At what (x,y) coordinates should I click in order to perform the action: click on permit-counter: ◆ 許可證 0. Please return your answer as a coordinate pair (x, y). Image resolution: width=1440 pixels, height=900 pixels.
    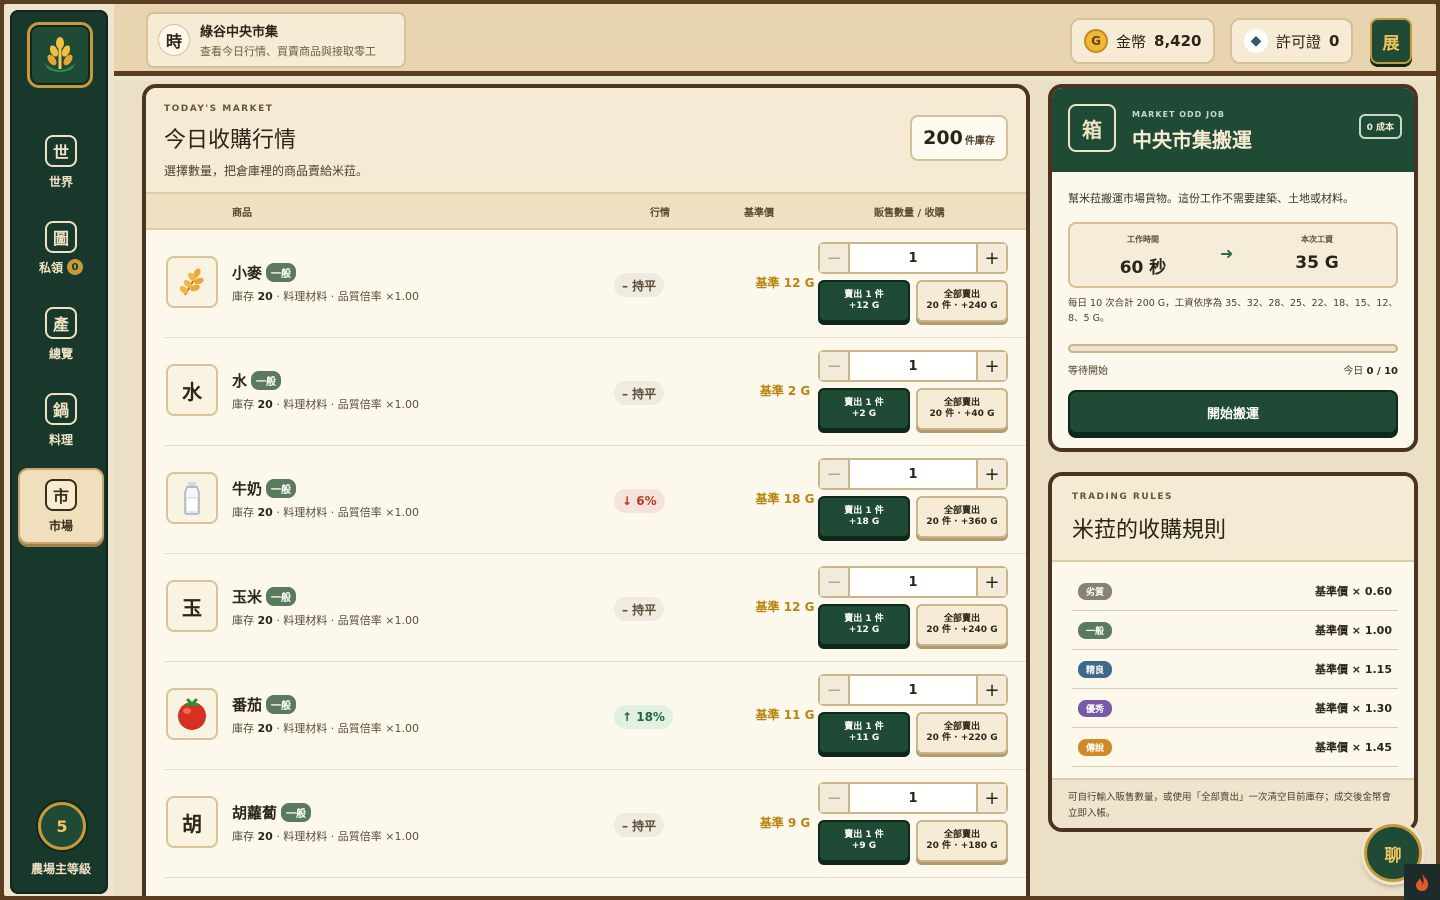
    Looking at the image, I should click on (1292, 41).